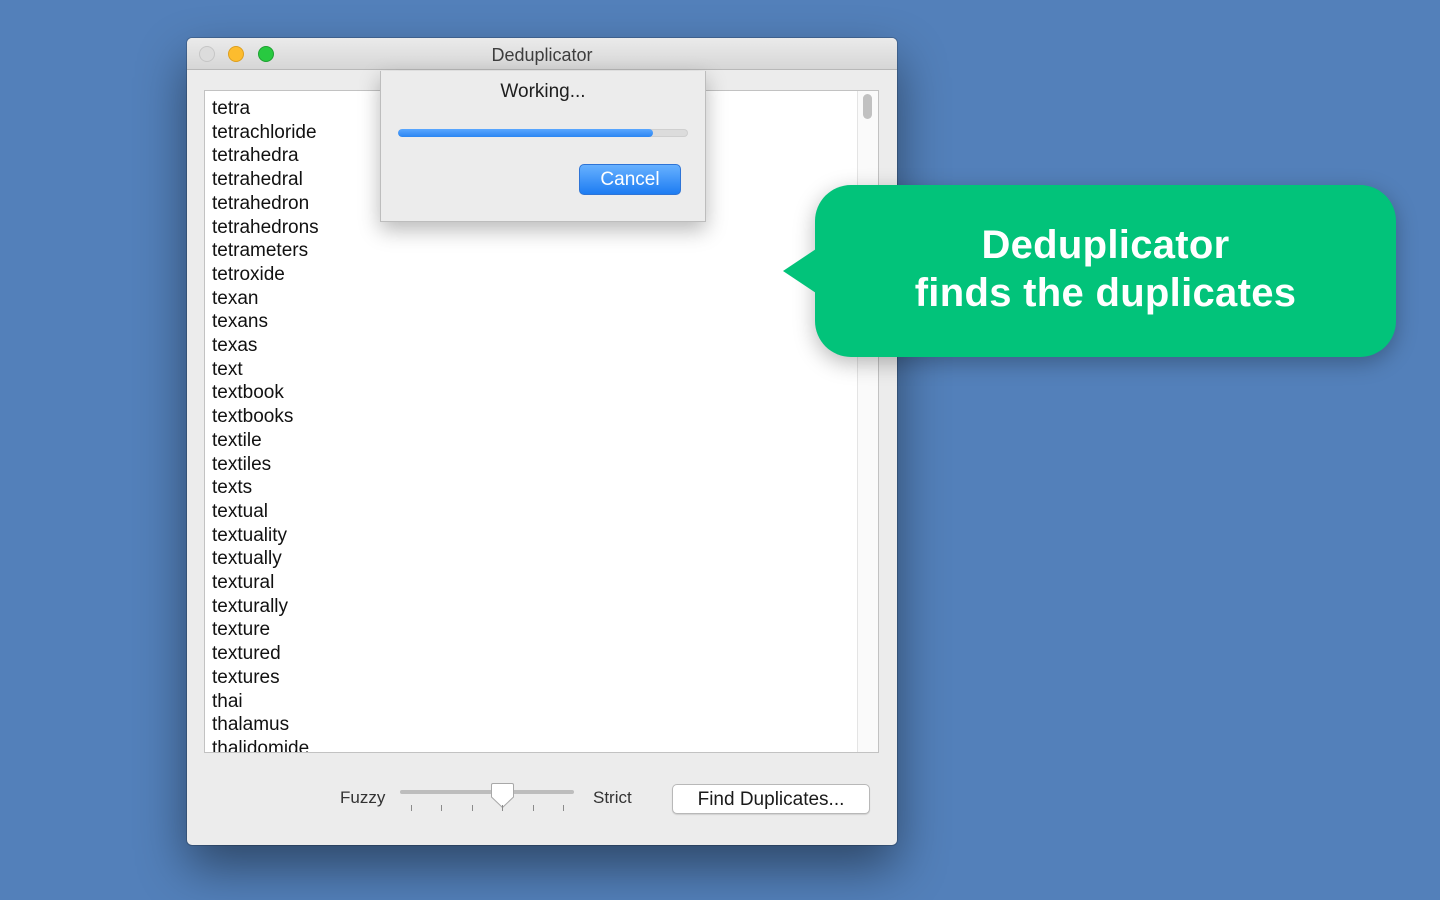 The width and height of the screenshot is (1440, 900). I want to click on word-list-item: tetrahedrons, so click(265, 228).